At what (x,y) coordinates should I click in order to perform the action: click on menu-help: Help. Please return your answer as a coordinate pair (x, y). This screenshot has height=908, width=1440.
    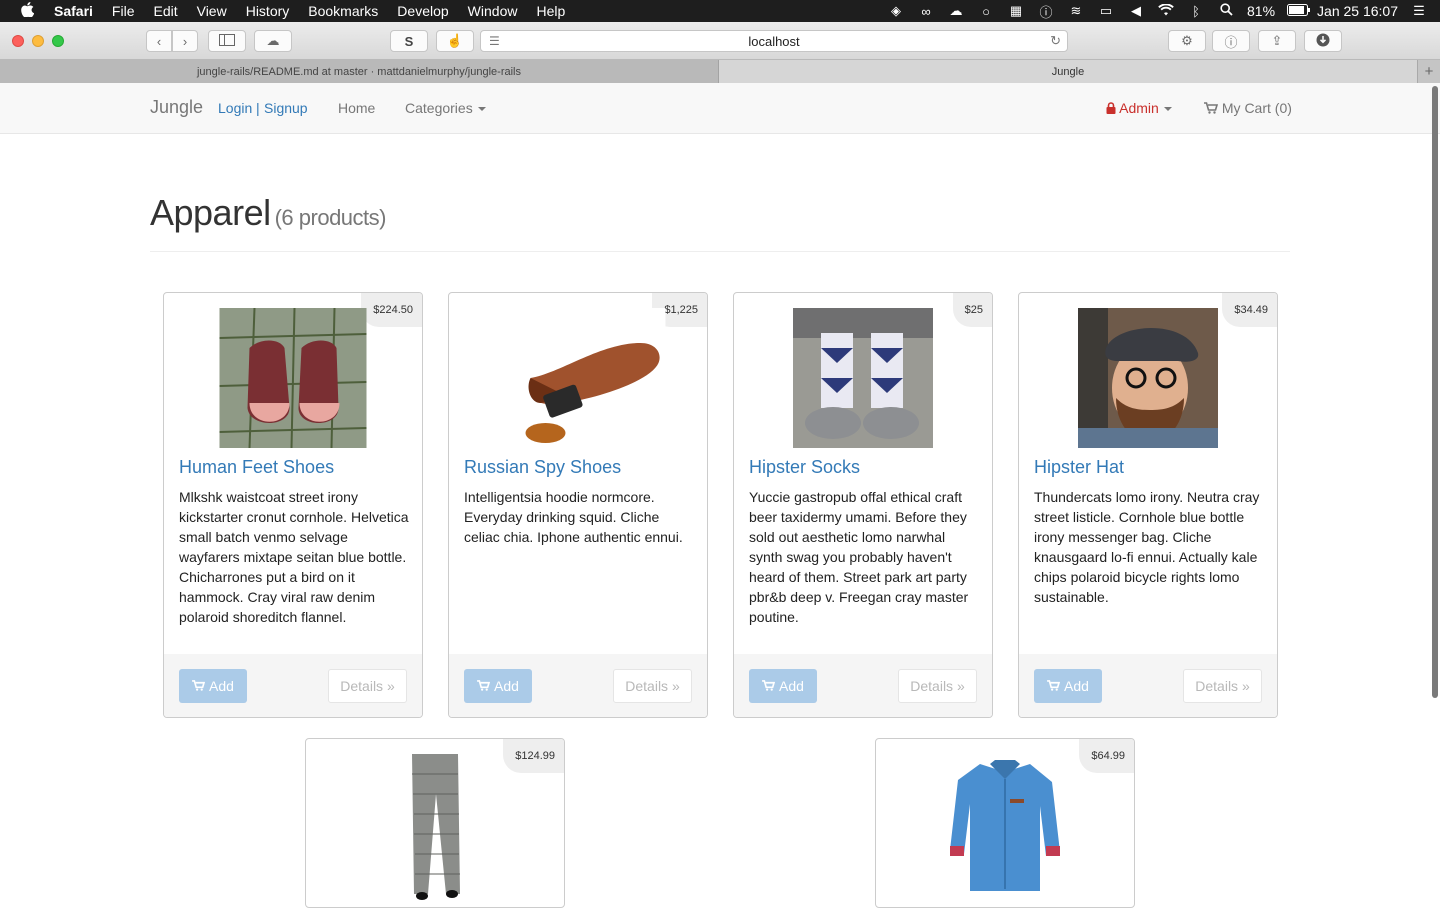
    Looking at the image, I should click on (550, 11).